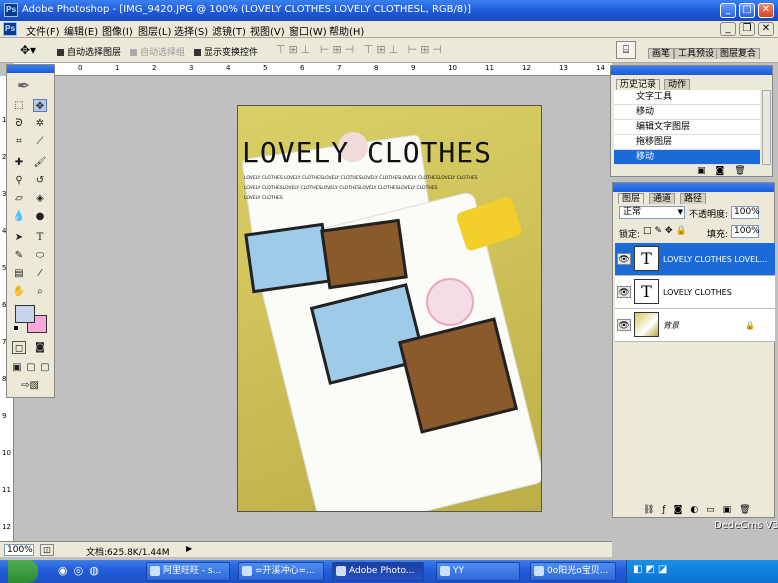  Describe the element at coordinates (25, 314) in the screenshot. I see `foreground-color-swatch` at that location.